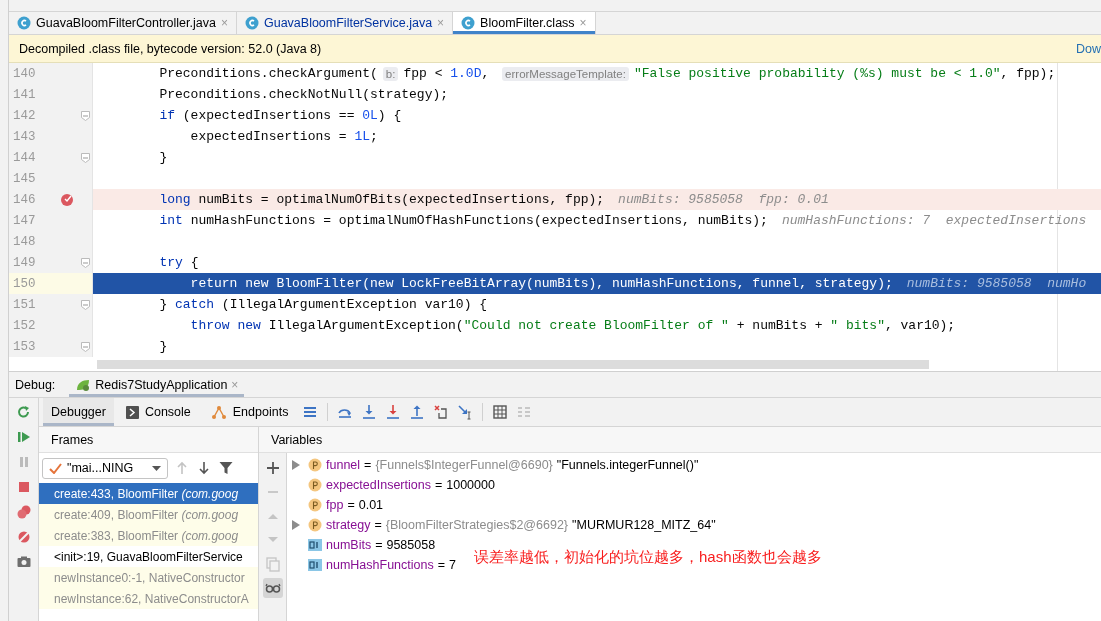  I want to click on resume-icon, so click(23, 437).